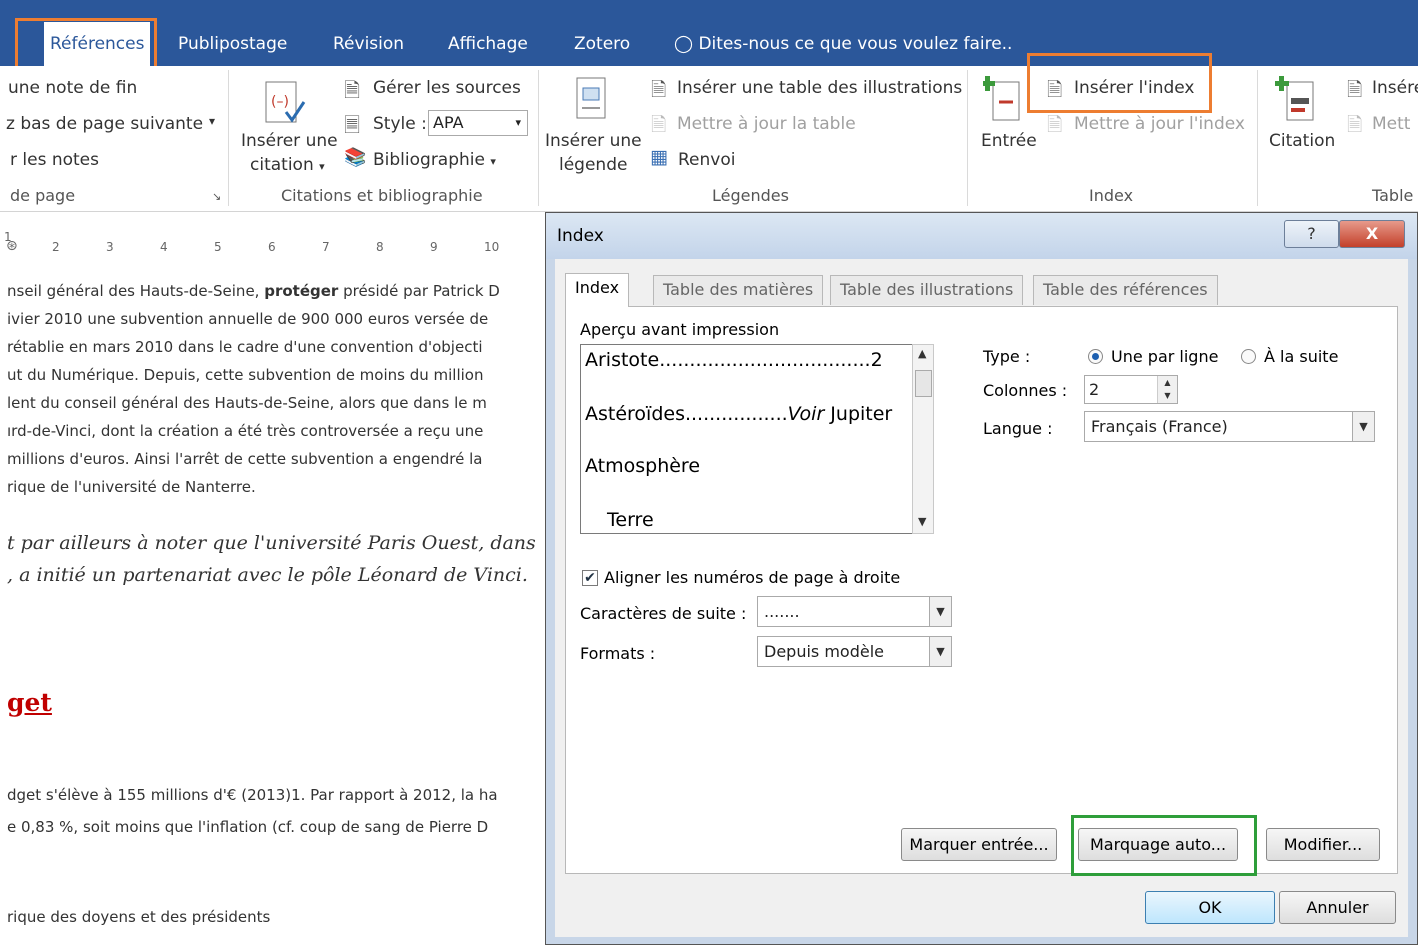  What do you see at coordinates (684, 44) in the screenshot?
I see `lightbulb-icon: ◯` at bounding box center [684, 44].